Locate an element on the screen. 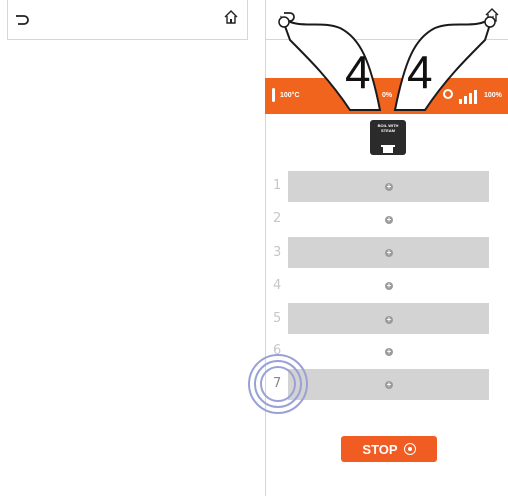 The image size is (508, 496). stop-button: STOP is located at coordinates (389, 449).